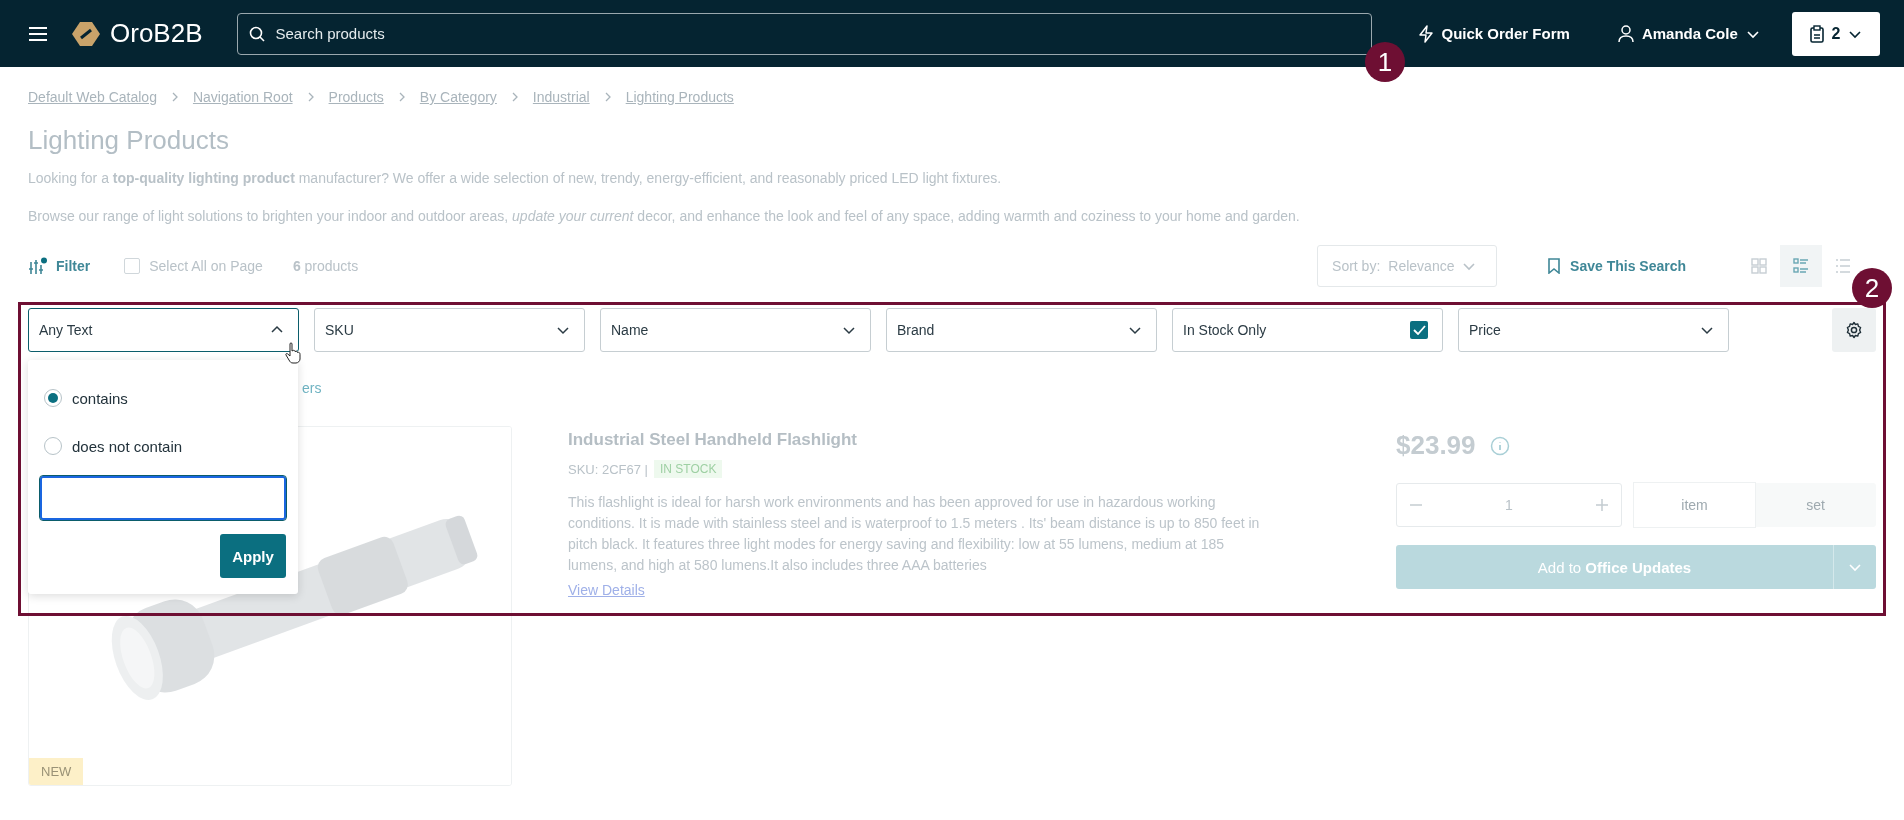 This screenshot has height=820, width=1904. What do you see at coordinates (664, 216) in the screenshot?
I see `category-description: Browse our range of light solutions to brighten your indoor and outdoor areas, update your current decor, and enhance the look and feel of any space, adding warmth and coziness to your home and garden.` at bounding box center [664, 216].